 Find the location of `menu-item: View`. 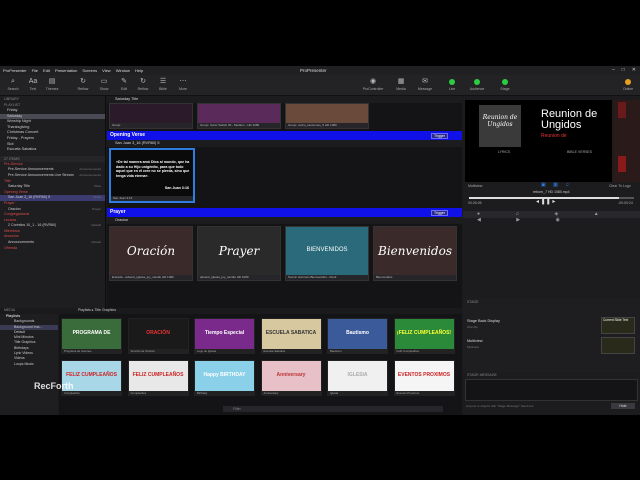

menu-item: View is located at coordinates (106, 70).